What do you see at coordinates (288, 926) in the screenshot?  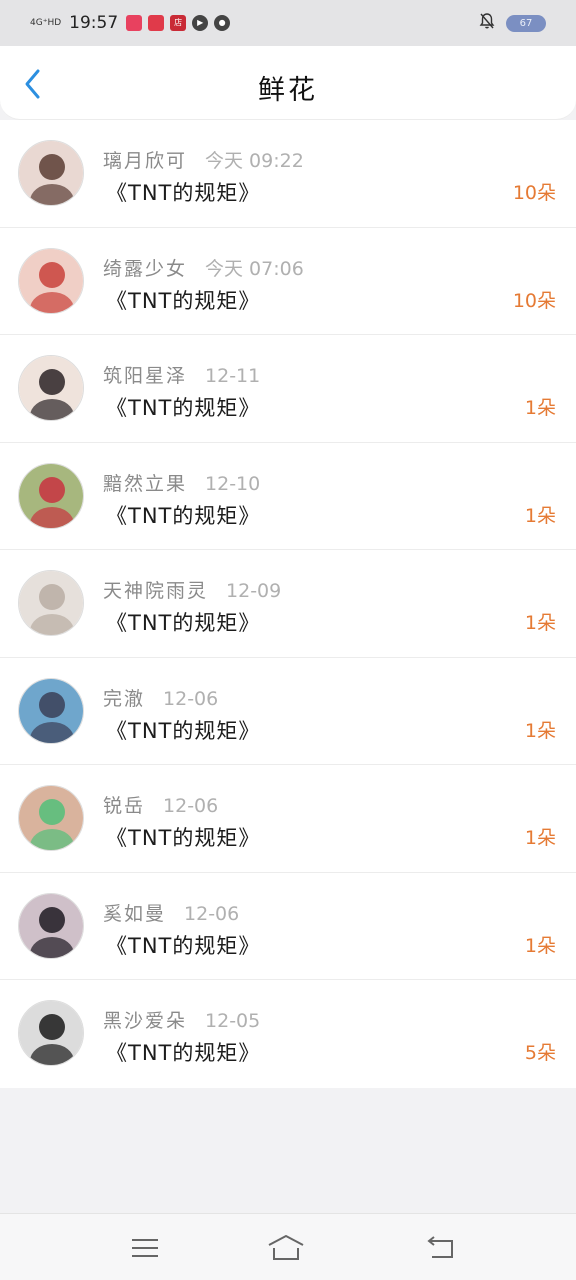 I see `list-item: 奚如曼 12-06 《TNT的规矩》 1朵` at bounding box center [288, 926].